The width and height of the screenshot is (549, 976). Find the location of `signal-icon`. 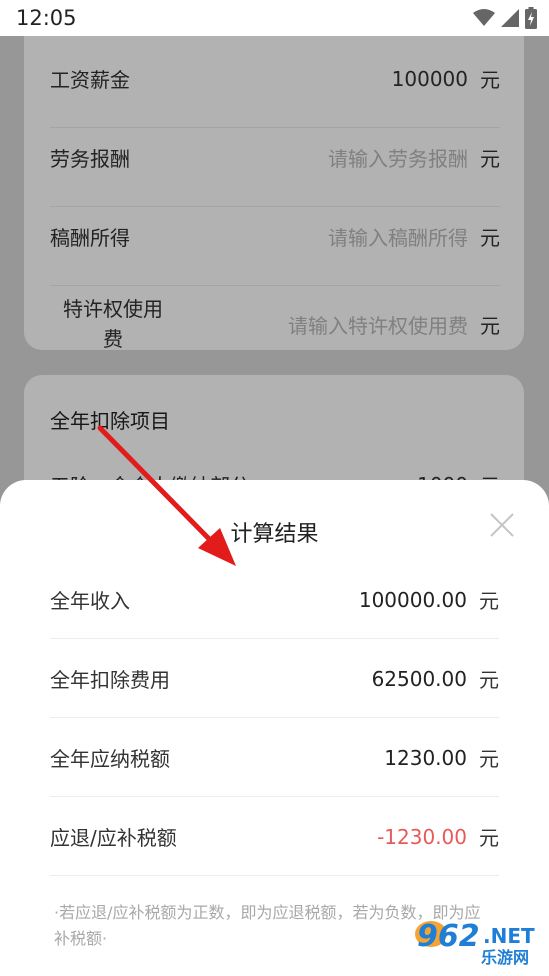

signal-icon is located at coordinates (510, 18).